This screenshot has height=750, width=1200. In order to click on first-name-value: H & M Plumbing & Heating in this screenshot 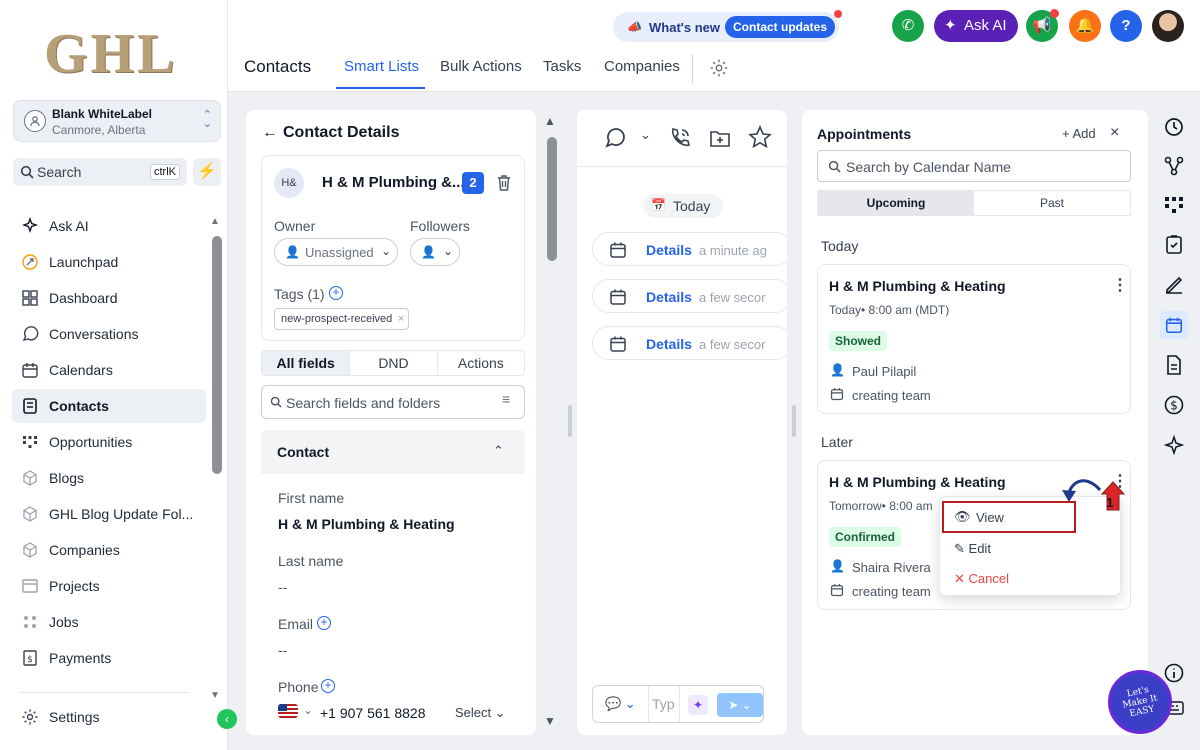, I will do `click(366, 524)`.